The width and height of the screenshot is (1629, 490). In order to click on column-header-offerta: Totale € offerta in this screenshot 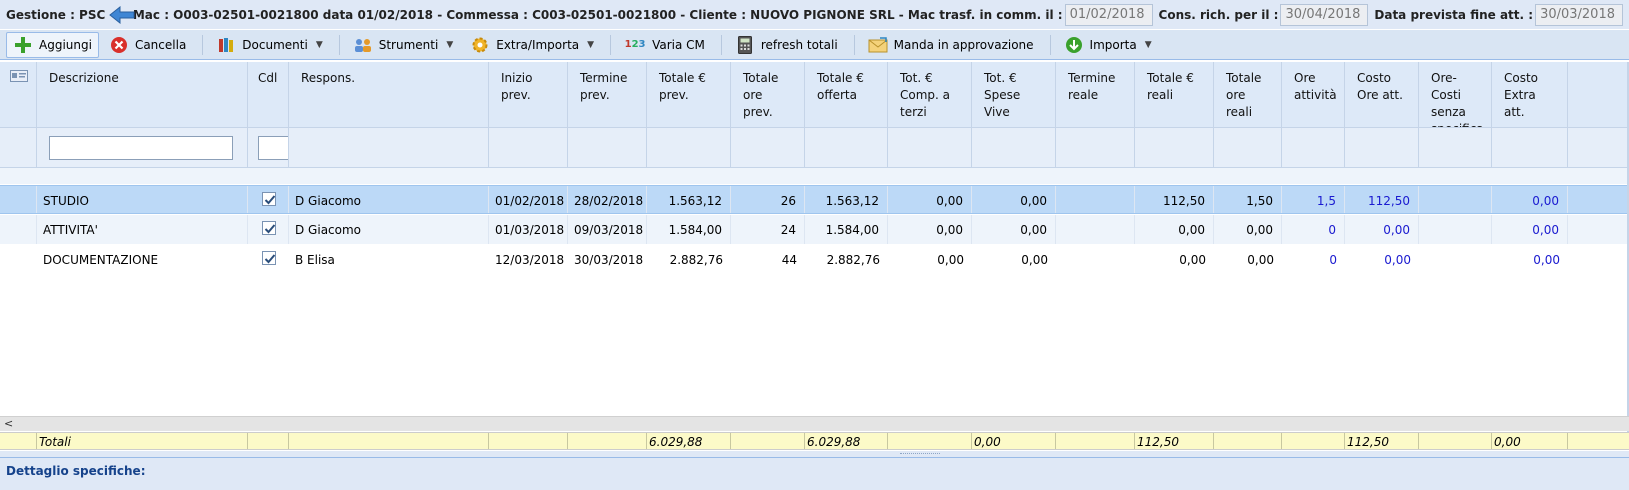, I will do `click(846, 94)`.